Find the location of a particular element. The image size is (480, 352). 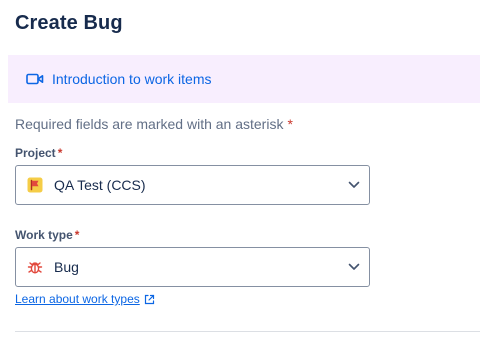

project-label: Project * is located at coordinates (38, 153).